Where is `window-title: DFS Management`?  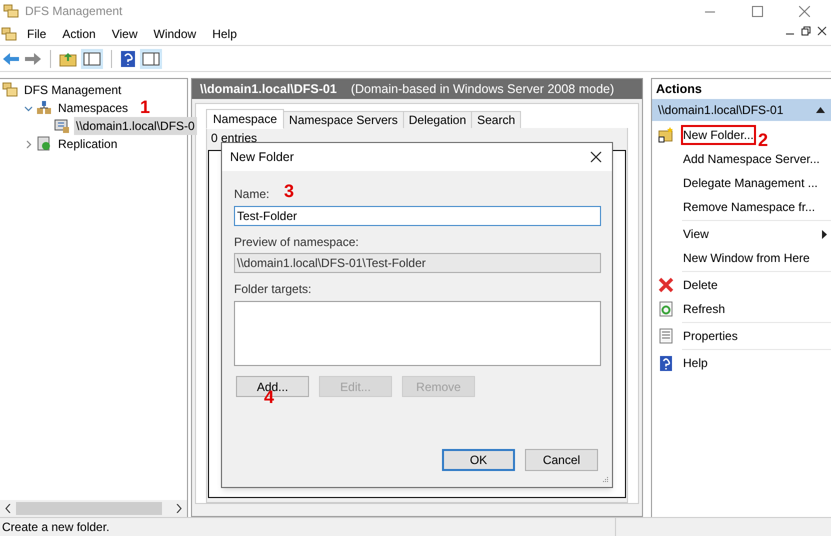 window-title: DFS Management is located at coordinates (73, 11).